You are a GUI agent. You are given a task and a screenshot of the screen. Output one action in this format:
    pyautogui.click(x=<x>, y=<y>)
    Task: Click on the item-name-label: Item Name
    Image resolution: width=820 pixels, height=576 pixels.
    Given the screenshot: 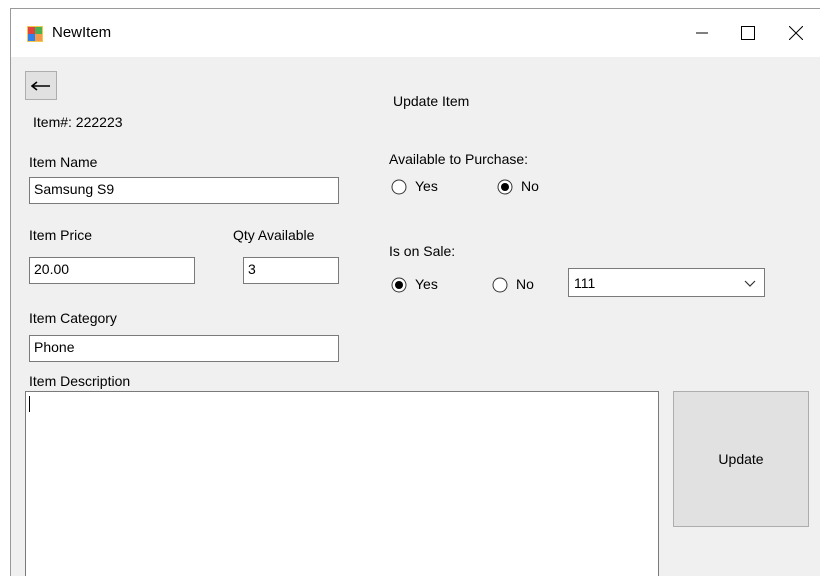 What is the action you would take?
    pyautogui.click(x=63, y=162)
    